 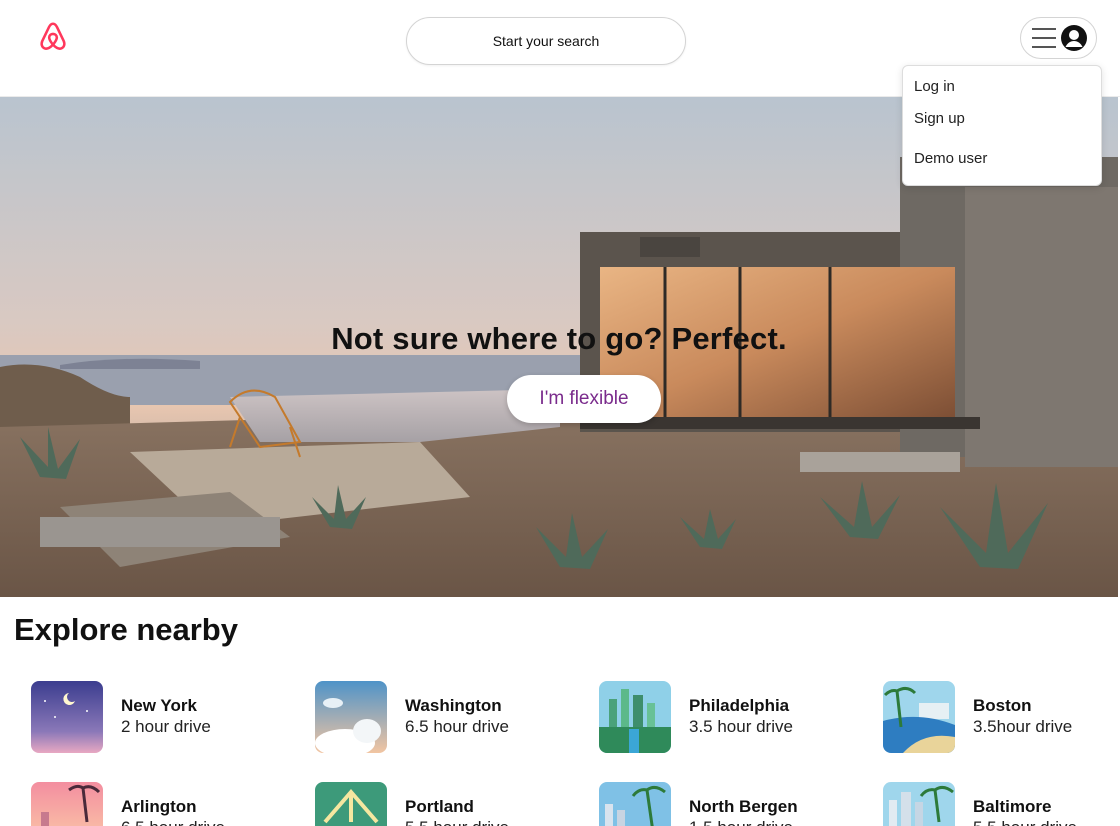 I want to click on destination-card-baltimore: Baltimore 5.5 hour drive, so click(x=1001, y=804).